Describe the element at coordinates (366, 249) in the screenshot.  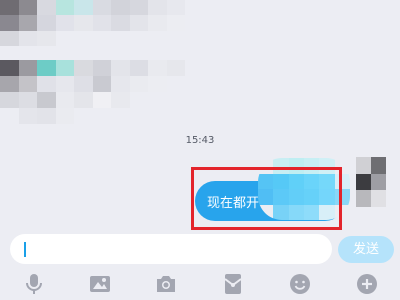
I see `send-button: 发送` at that location.